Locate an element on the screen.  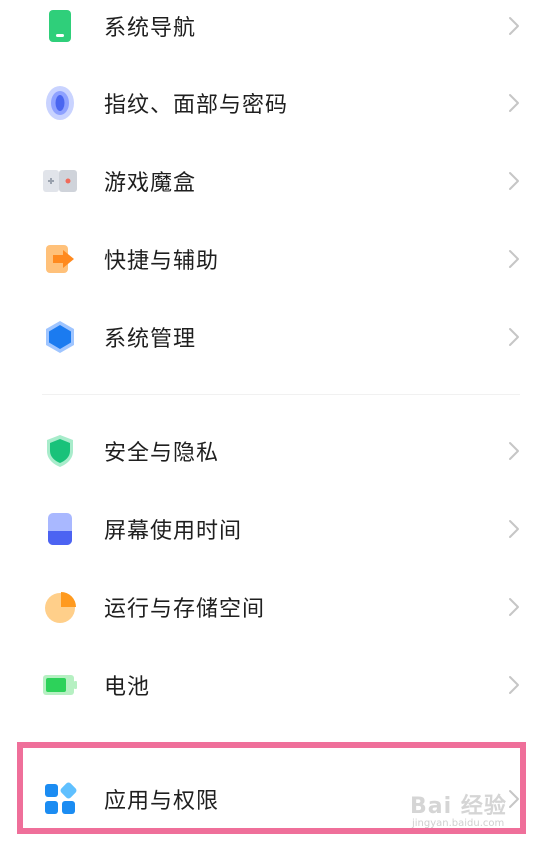
settings-item-screen-time: 屏幕使用时间 is located at coordinates (273, 529).